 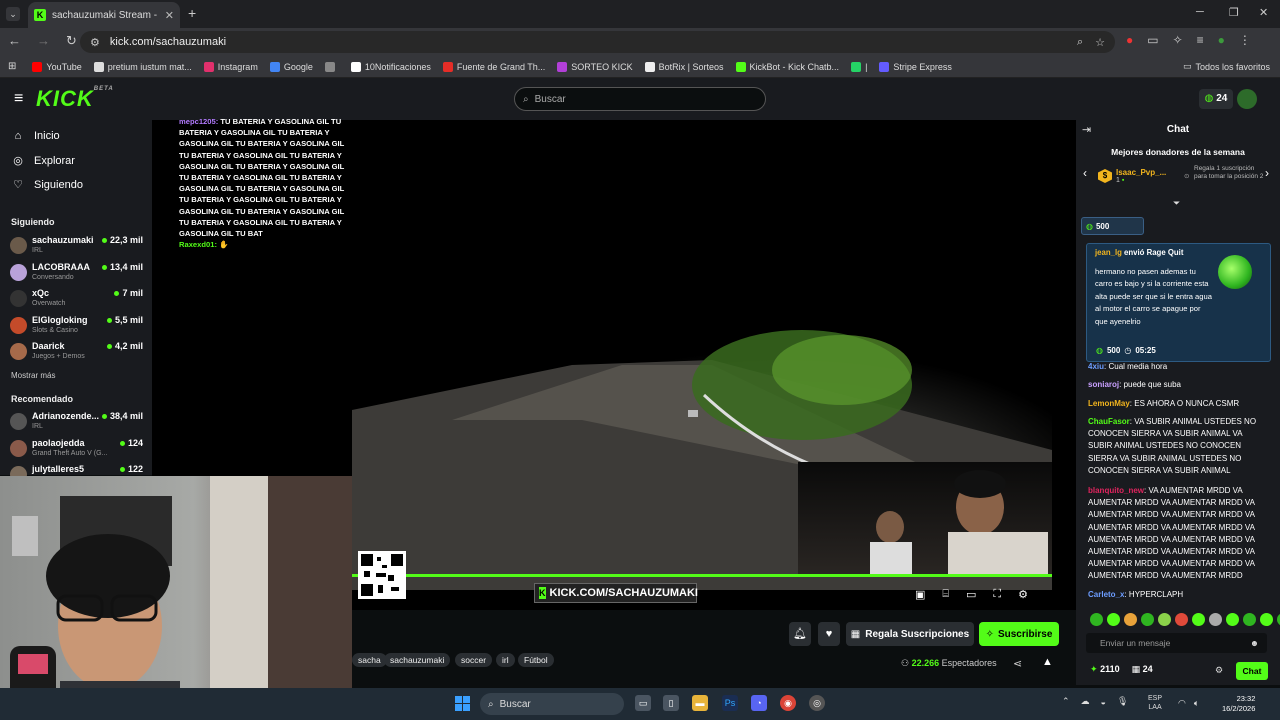 What do you see at coordinates (230, 66) in the screenshot?
I see `bookmark-item: Instagram` at bounding box center [230, 66].